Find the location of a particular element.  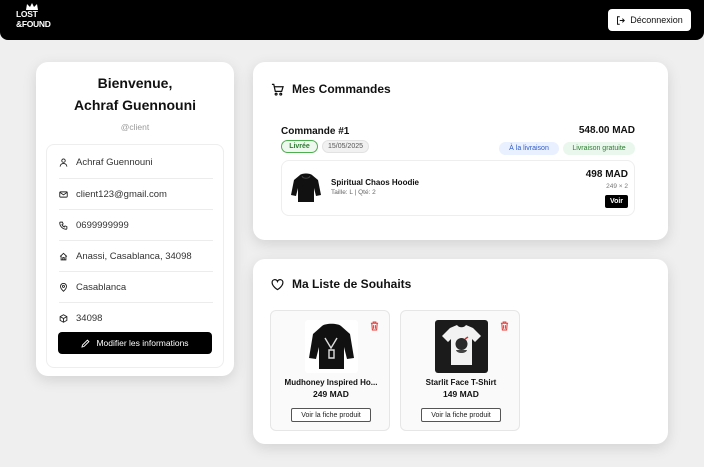

info-name: Achraf Guennouni is located at coordinates (114, 162).